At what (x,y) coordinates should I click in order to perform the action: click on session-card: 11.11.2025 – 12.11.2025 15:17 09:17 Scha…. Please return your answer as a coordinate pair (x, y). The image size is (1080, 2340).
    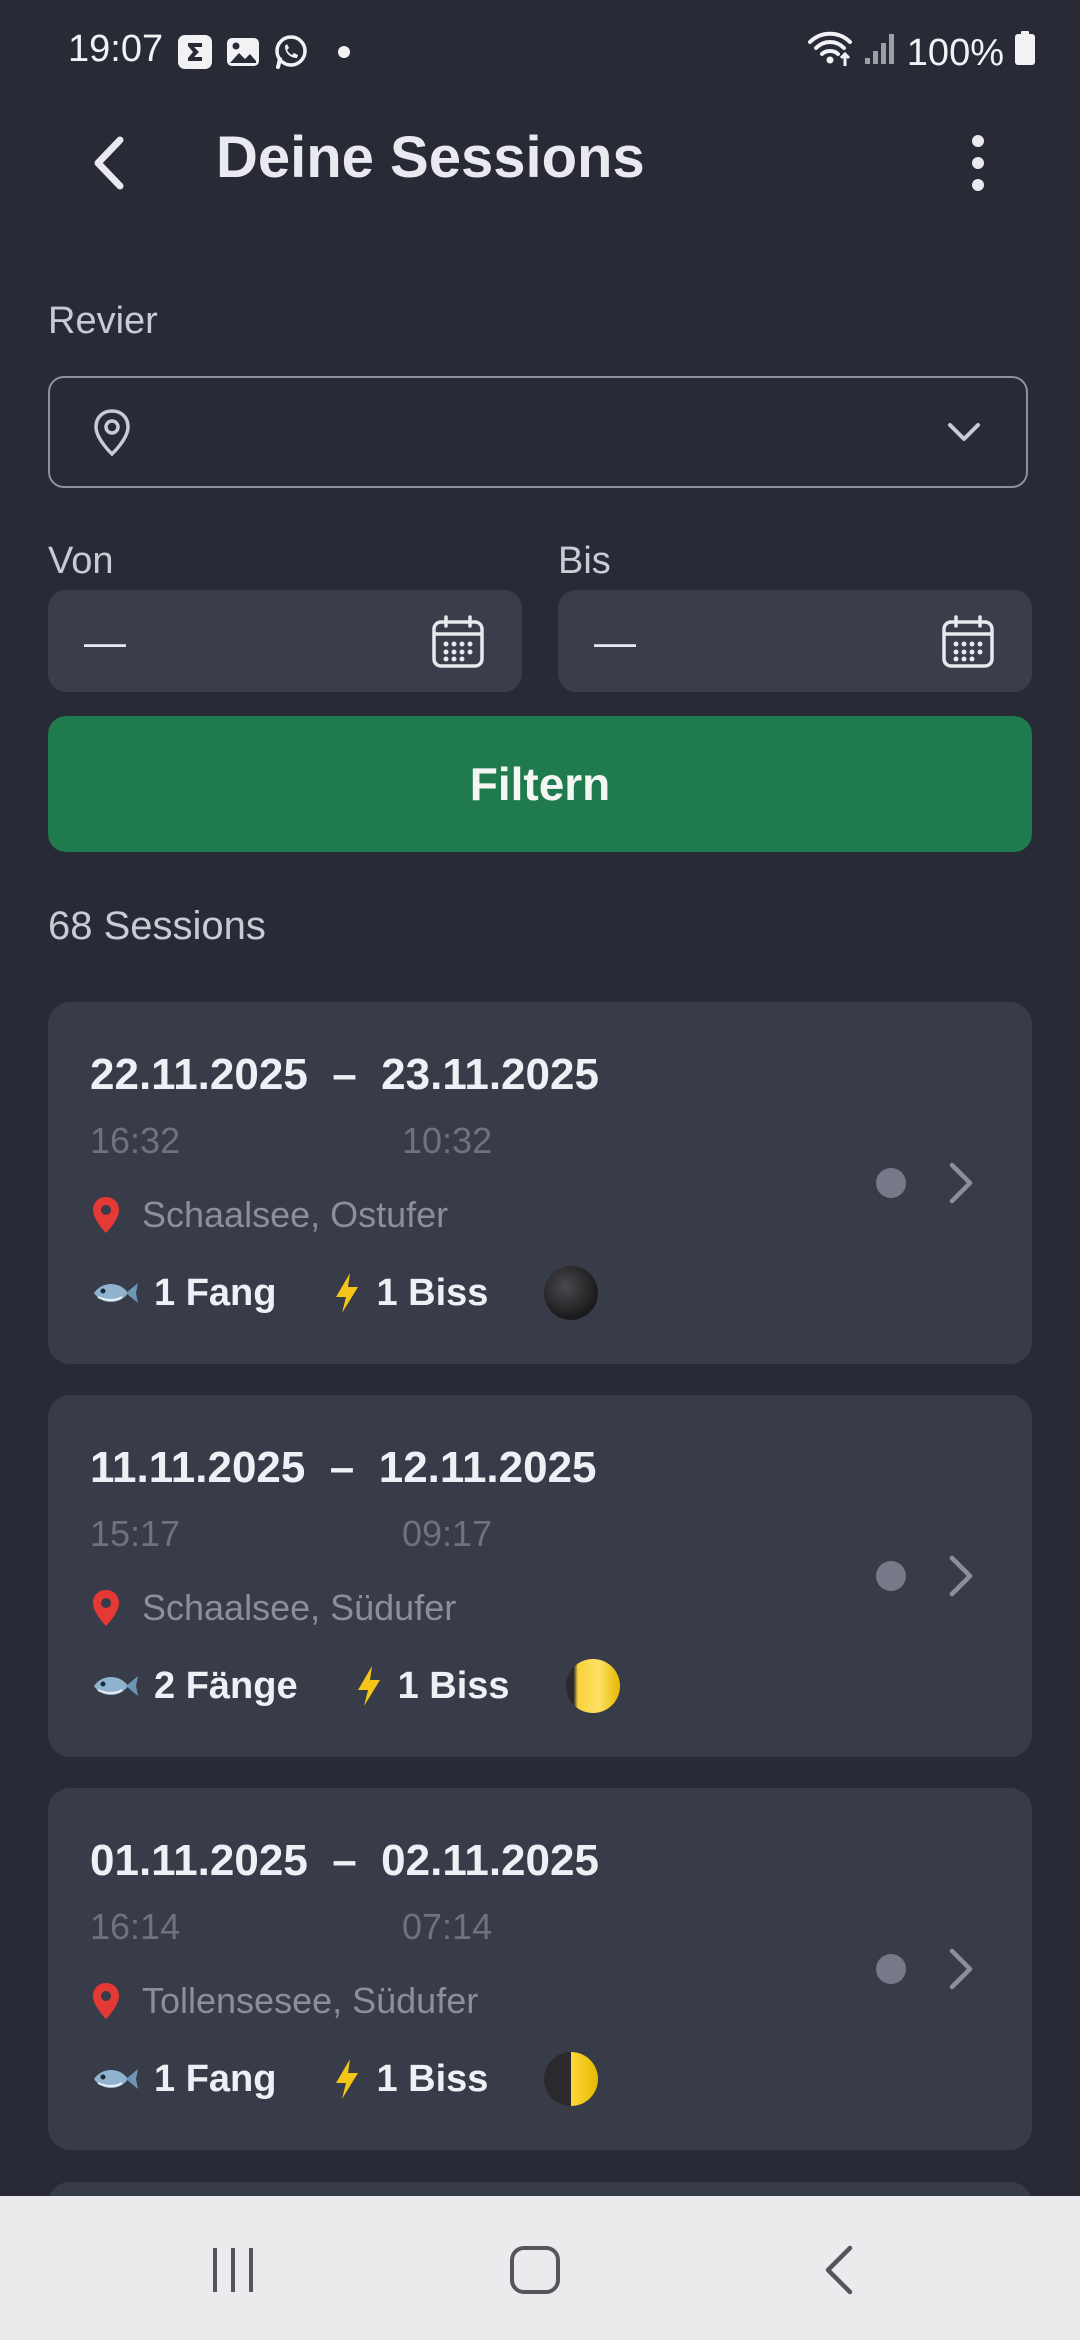
    Looking at the image, I should click on (540, 1576).